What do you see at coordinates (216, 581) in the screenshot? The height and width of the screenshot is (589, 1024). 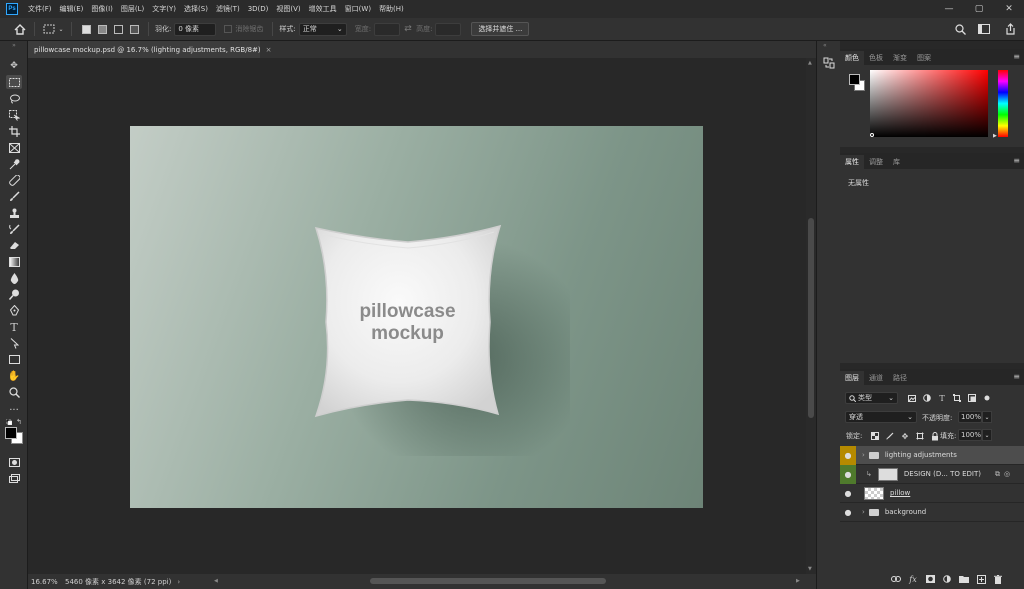 I see `scroll-left-icon: ◀` at bounding box center [216, 581].